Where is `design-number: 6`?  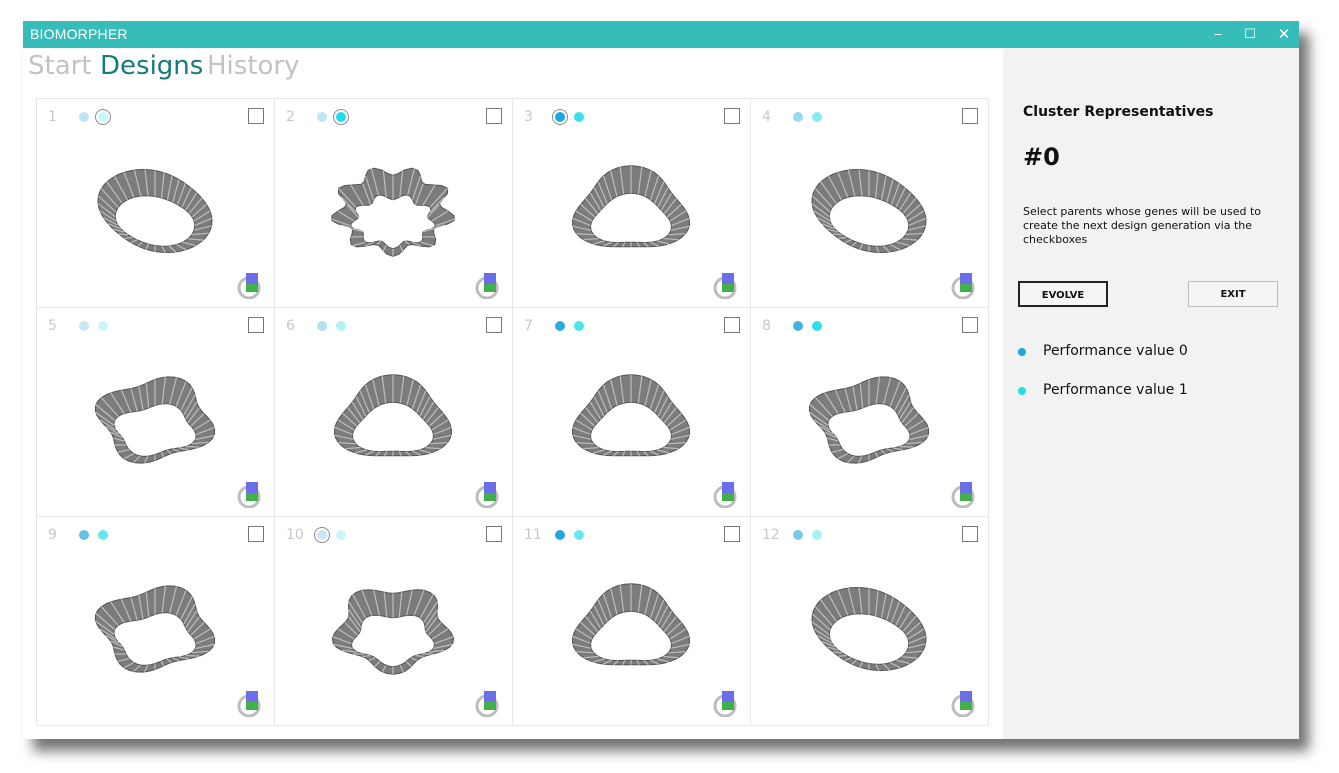
design-number: 6 is located at coordinates (290, 326).